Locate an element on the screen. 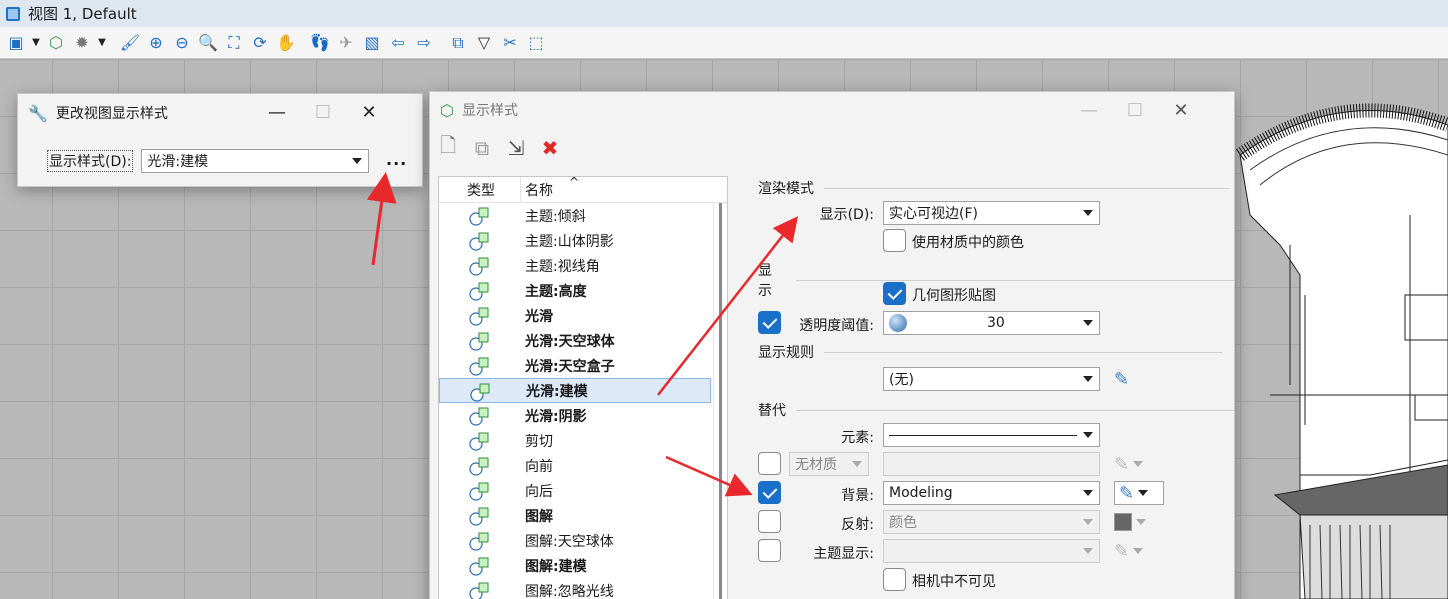 The width and height of the screenshot is (1448, 599). list-item: 主题:视线角 is located at coordinates (583, 265).